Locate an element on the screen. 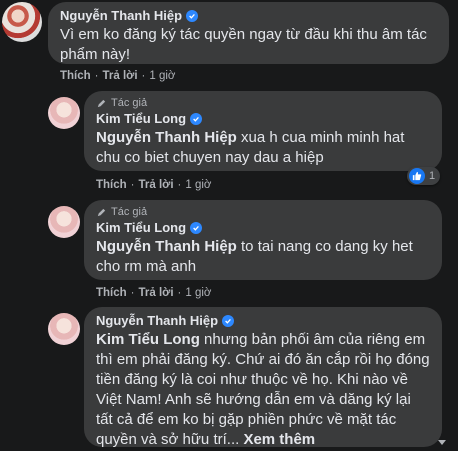 The height and width of the screenshot is (451, 458). mention-link: Kim Tiểu Long is located at coordinates (148, 339).